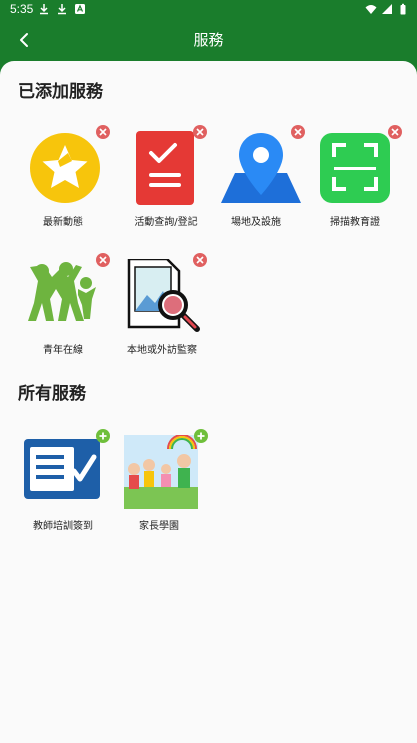  Describe the element at coordinates (161, 471) in the screenshot. I see `family-icon` at that location.